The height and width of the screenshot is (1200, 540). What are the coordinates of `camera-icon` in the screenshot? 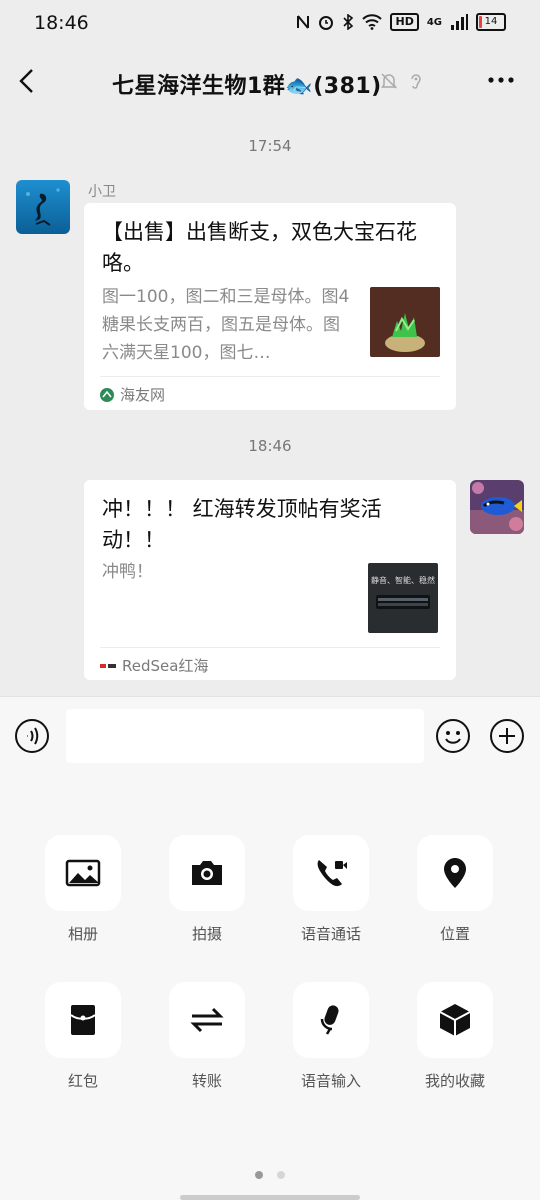 It's located at (207, 873).